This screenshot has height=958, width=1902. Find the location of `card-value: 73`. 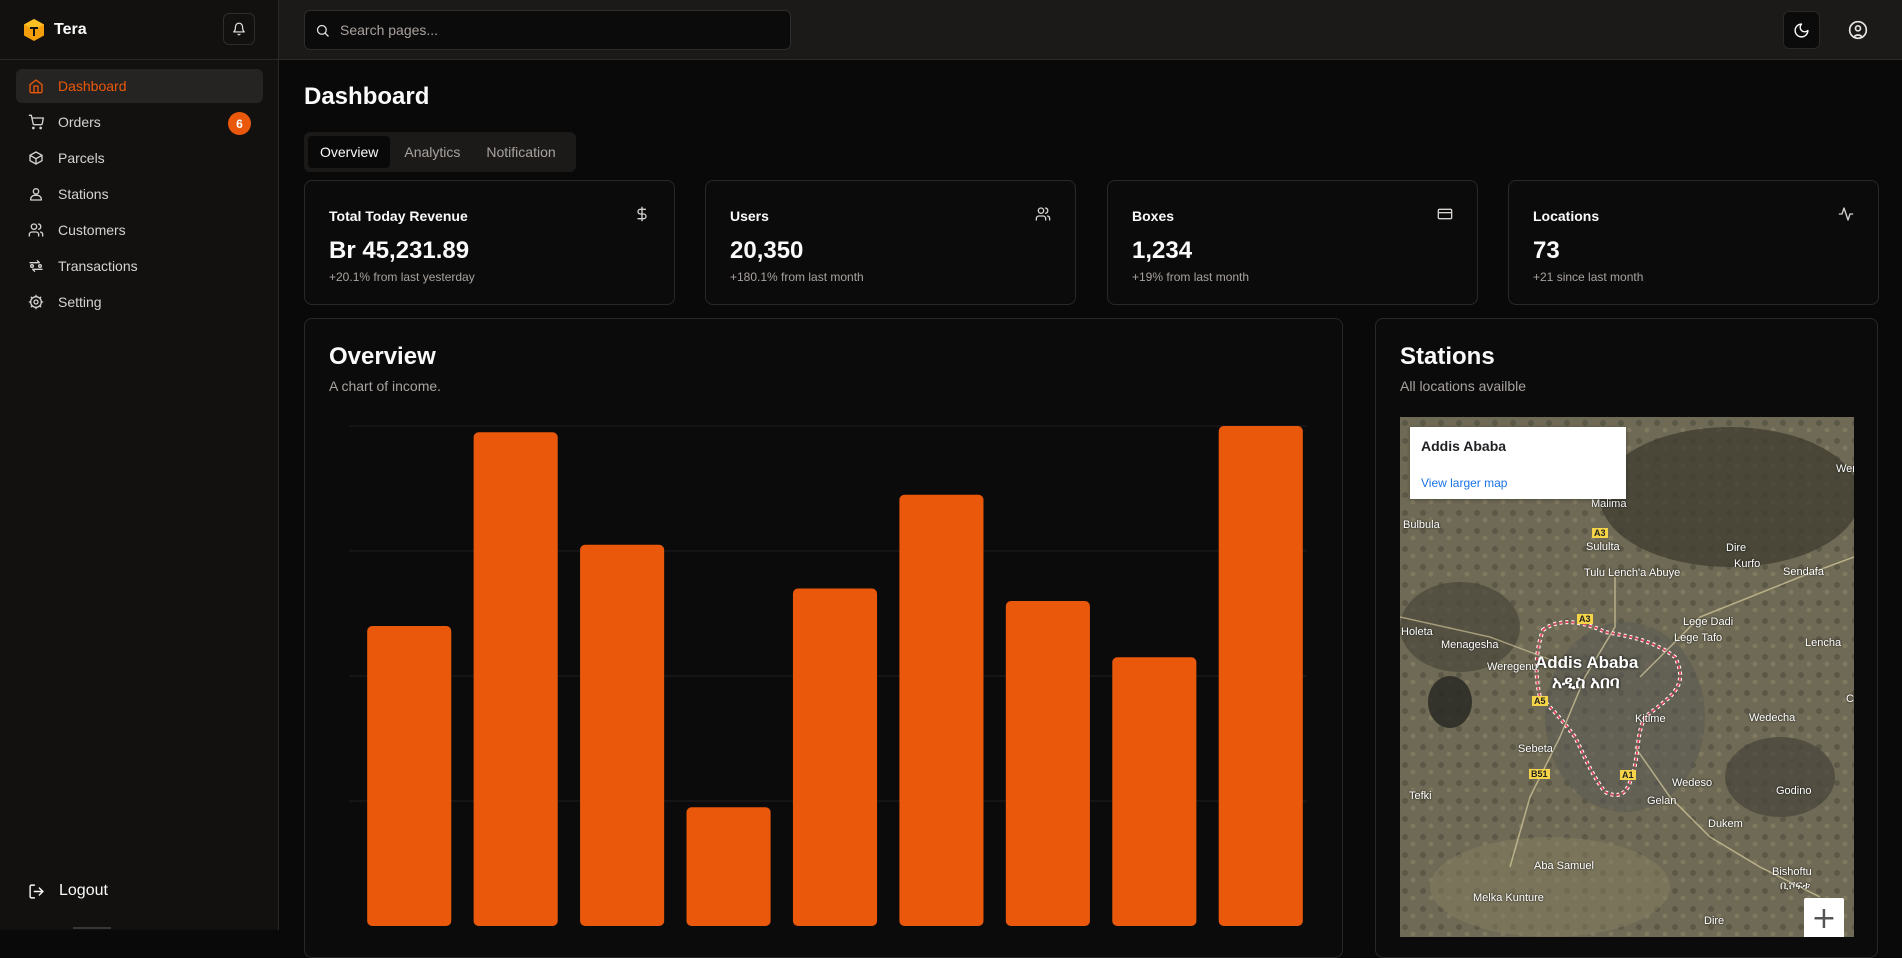

card-value: 73 is located at coordinates (1546, 250).